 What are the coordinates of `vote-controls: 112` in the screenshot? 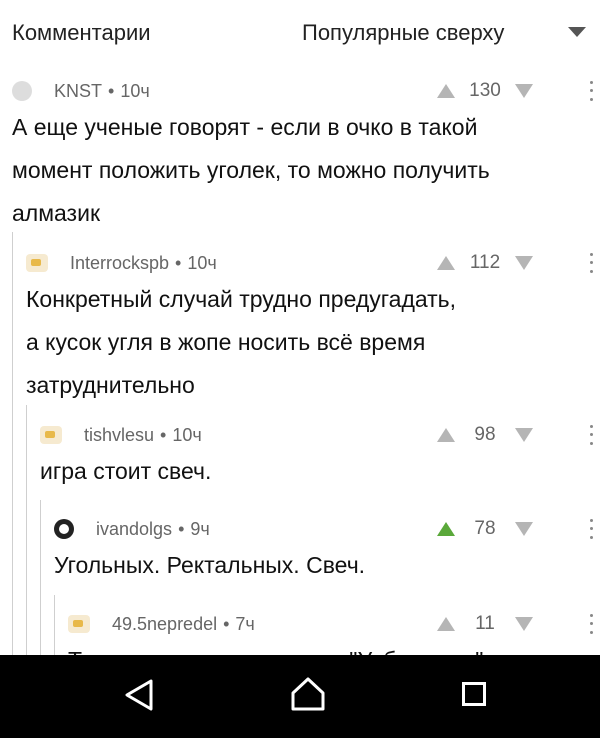 It's located at (485, 263).